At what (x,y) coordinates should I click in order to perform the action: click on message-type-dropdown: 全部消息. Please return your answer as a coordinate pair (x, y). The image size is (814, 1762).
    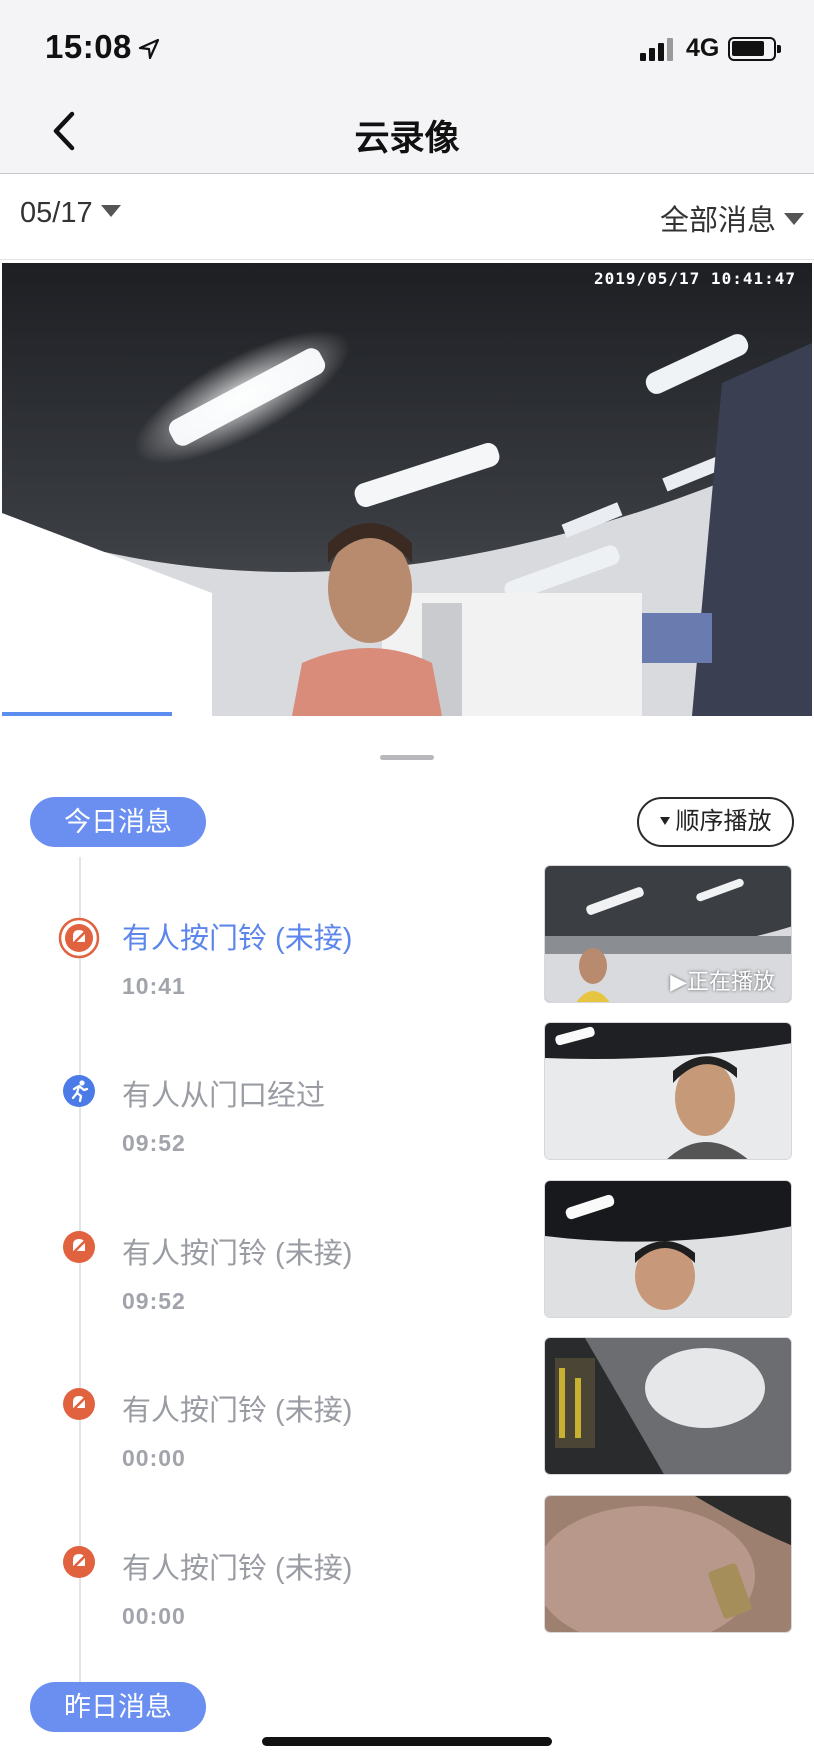
    Looking at the image, I should click on (732, 218).